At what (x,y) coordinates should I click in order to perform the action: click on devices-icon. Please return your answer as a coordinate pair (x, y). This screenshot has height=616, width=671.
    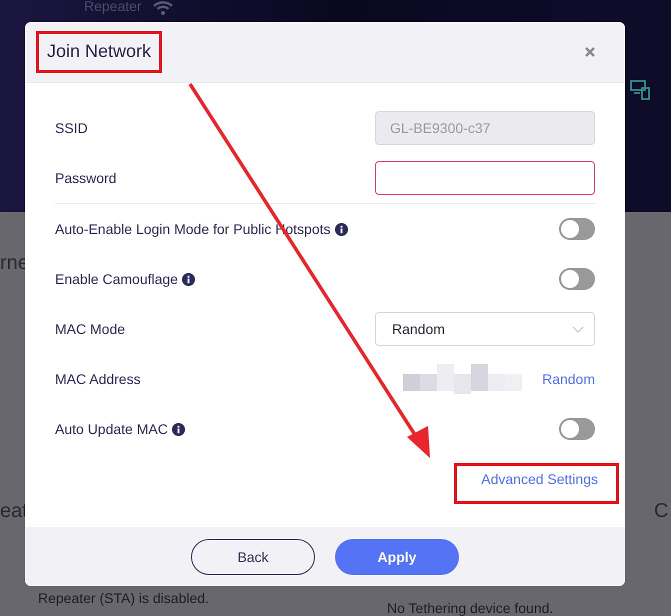
    Looking at the image, I should click on (640, 90).